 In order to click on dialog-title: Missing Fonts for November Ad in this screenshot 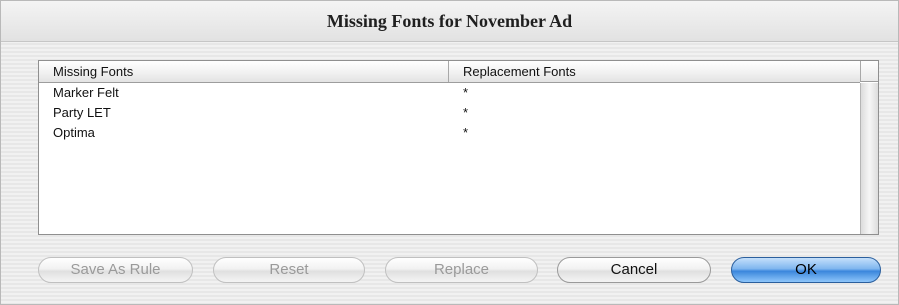, I will do `click(449, 21)`.